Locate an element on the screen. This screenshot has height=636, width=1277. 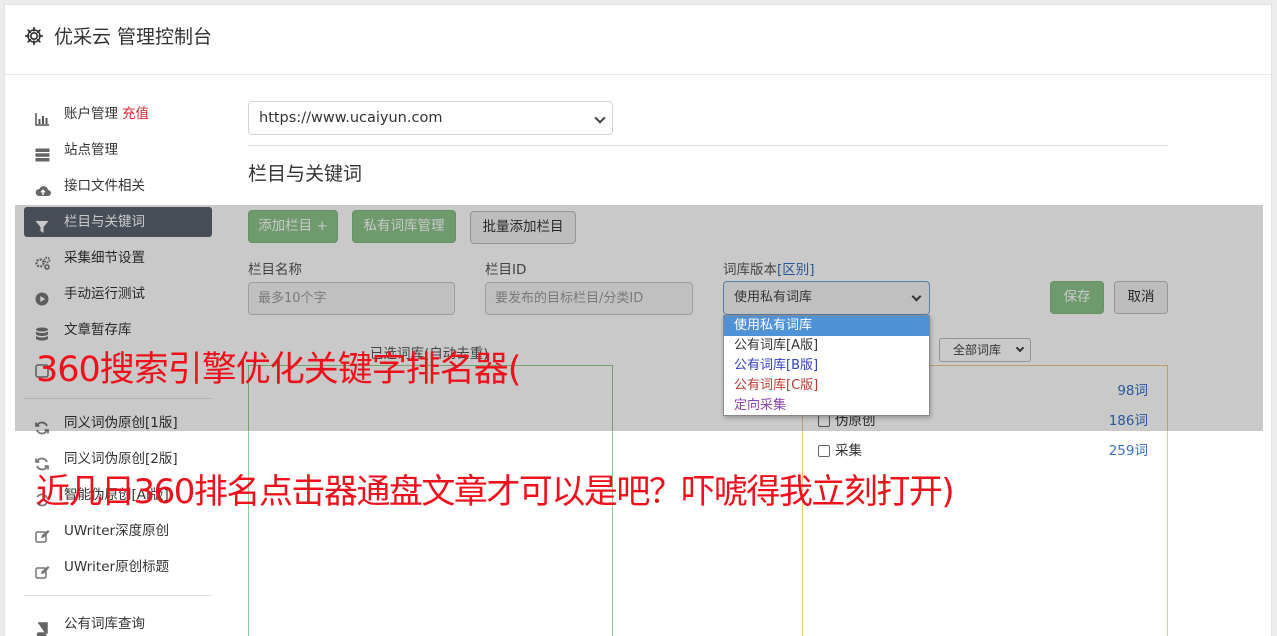
server-icon is located at coordinates (42, 152).